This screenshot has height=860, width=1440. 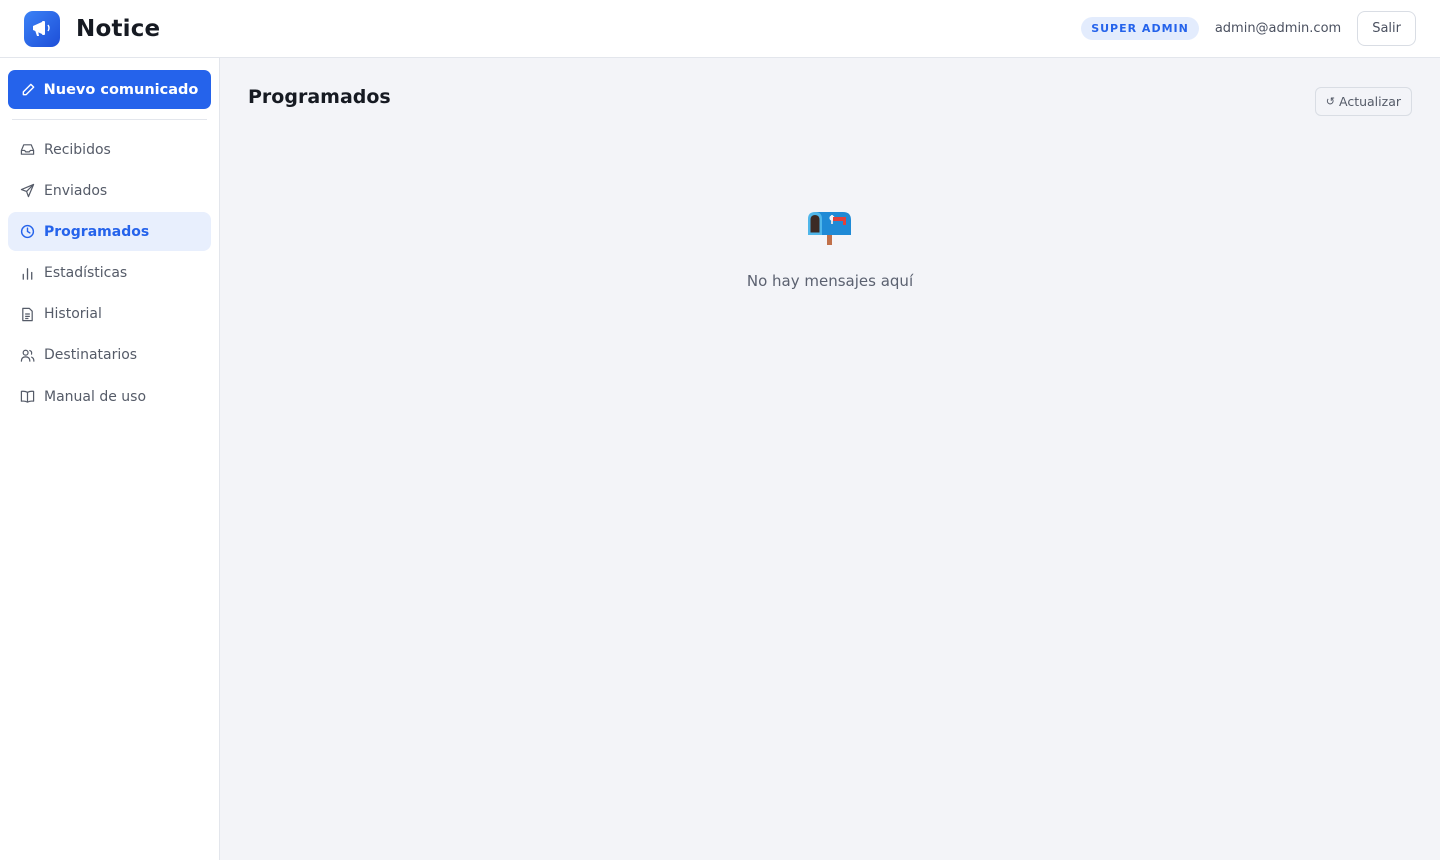 I want to click on sidebar-item-manual: Manual de uso, so click(x=109, y=396).